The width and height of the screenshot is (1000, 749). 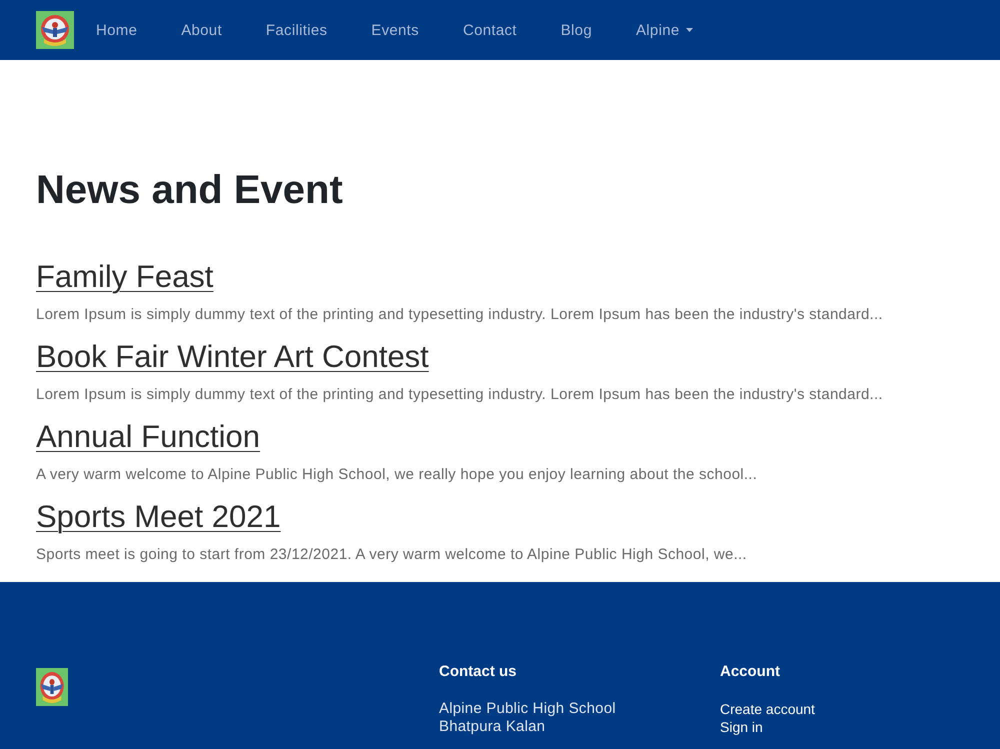 What do you see at coordinates (492, 727) in the screenshot?
I see `address-line: Bhatpura Kalan` at bounding box center [492, 727].